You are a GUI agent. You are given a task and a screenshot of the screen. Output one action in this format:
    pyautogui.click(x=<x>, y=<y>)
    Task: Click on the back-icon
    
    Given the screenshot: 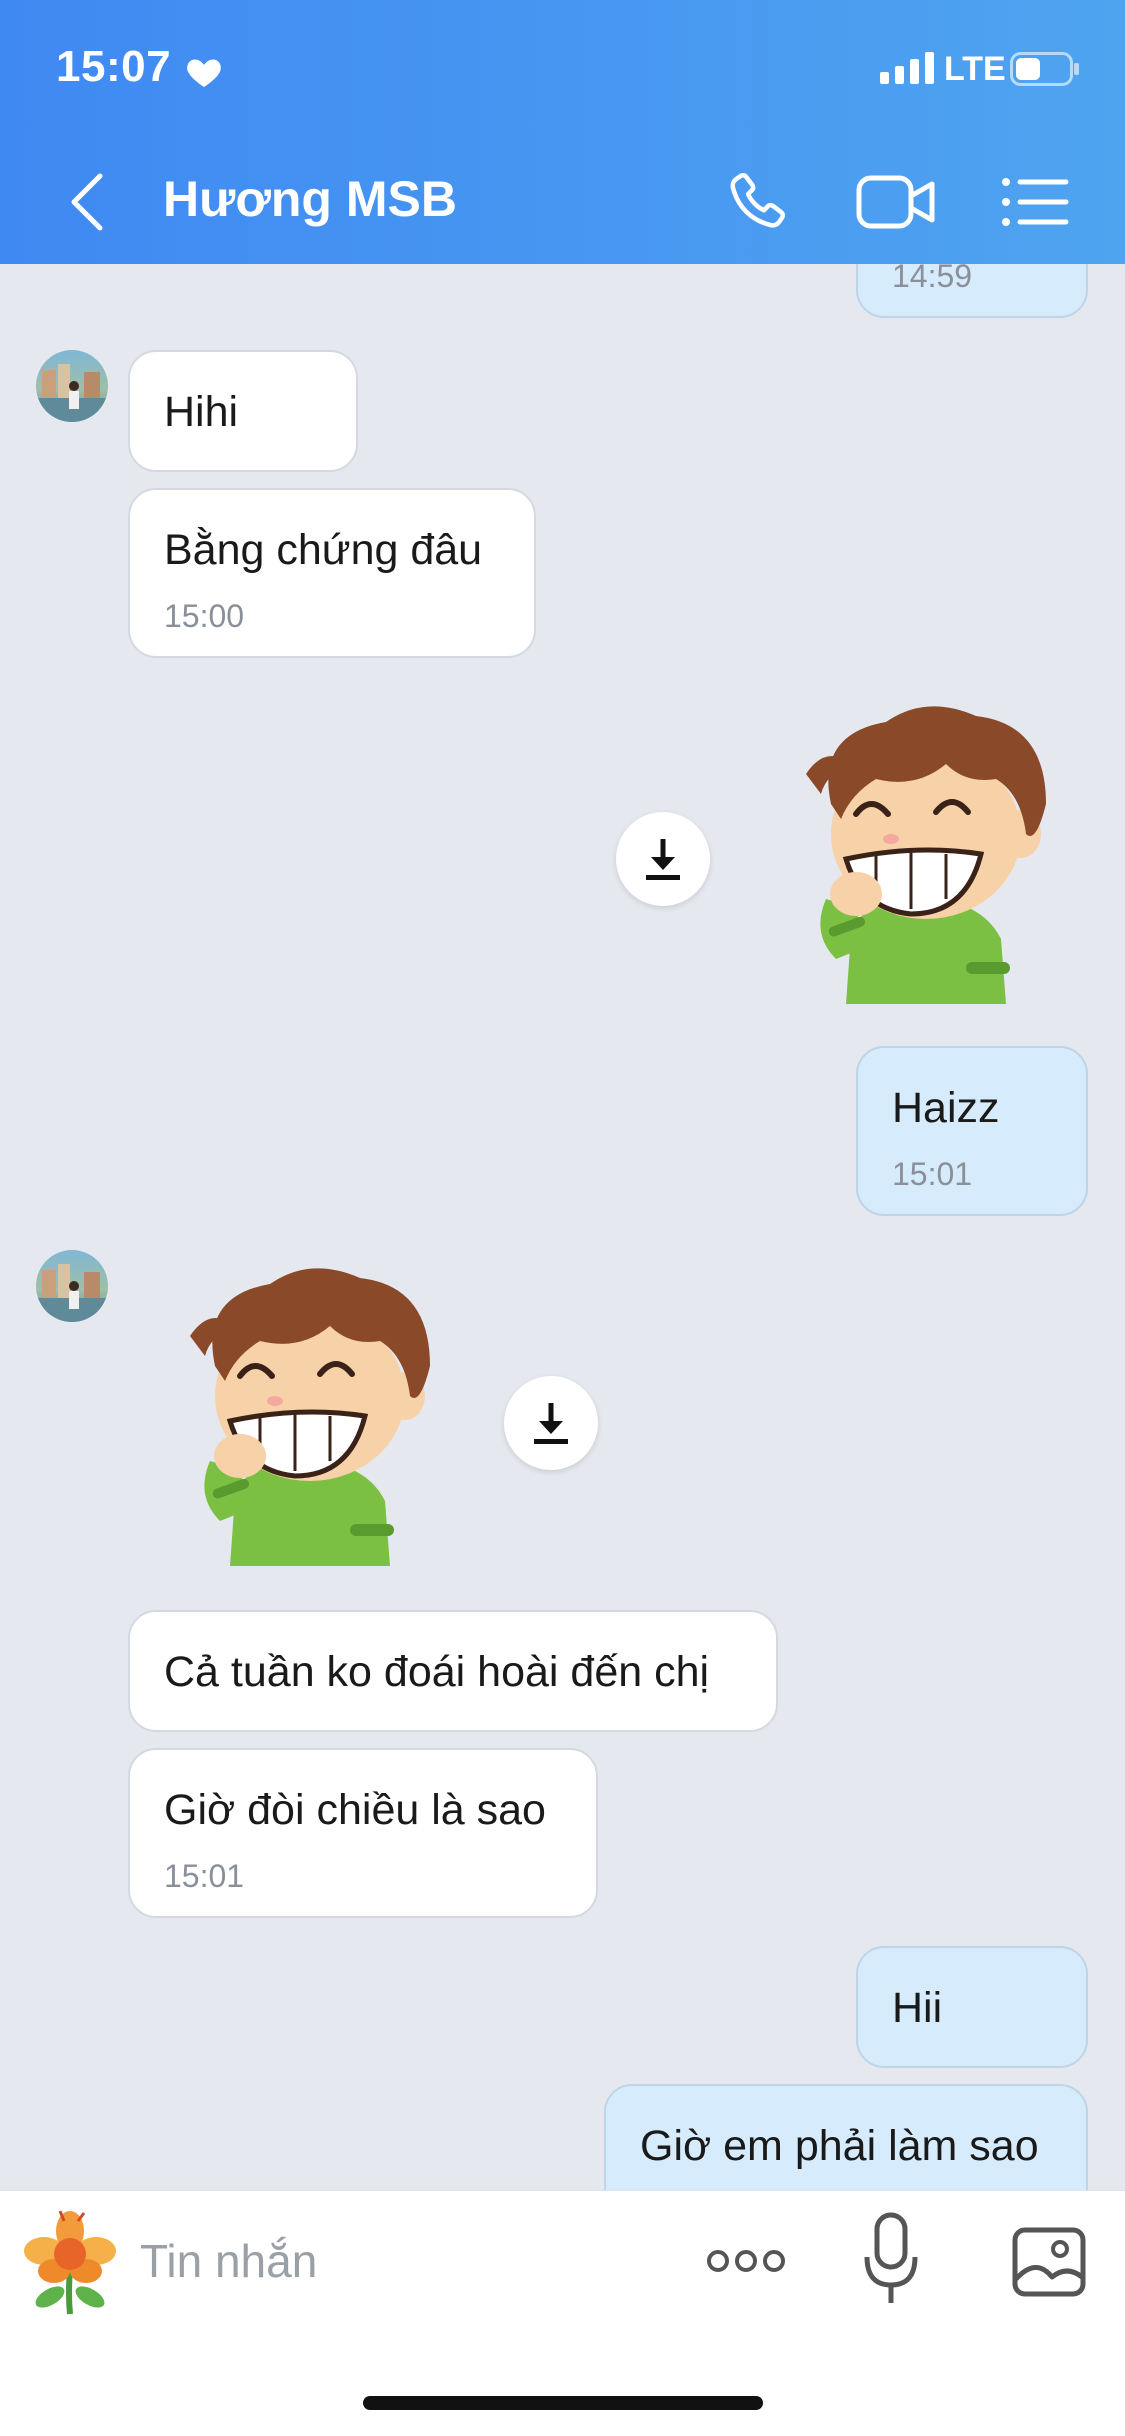 What is the action you would take?
    pyautogui.click(x=87, y=202)
    